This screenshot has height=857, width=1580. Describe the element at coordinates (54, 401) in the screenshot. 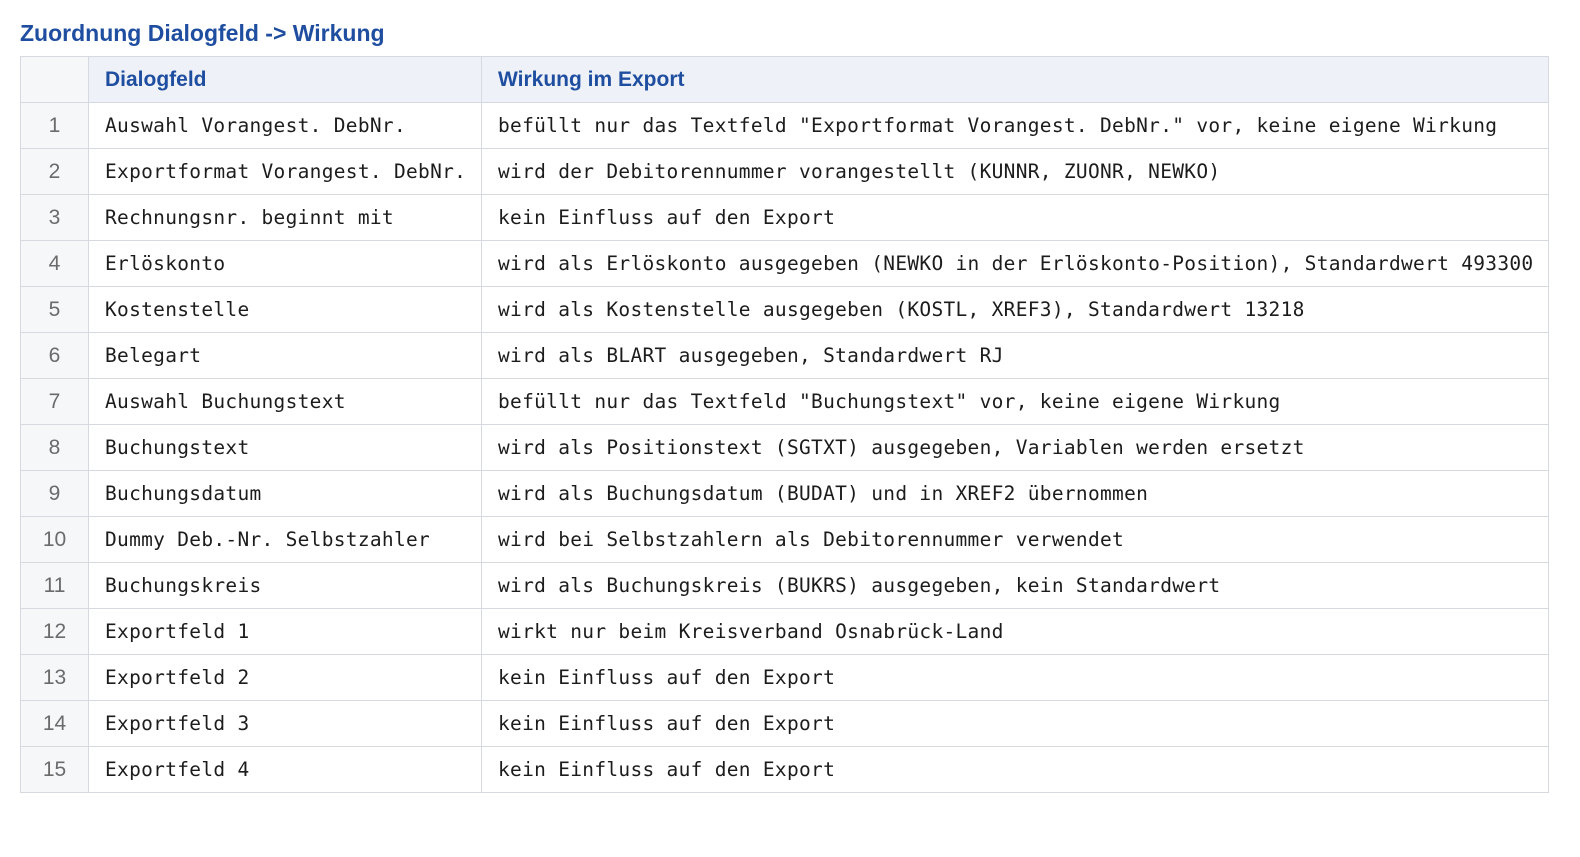

I see `row-number: 7` at that location.